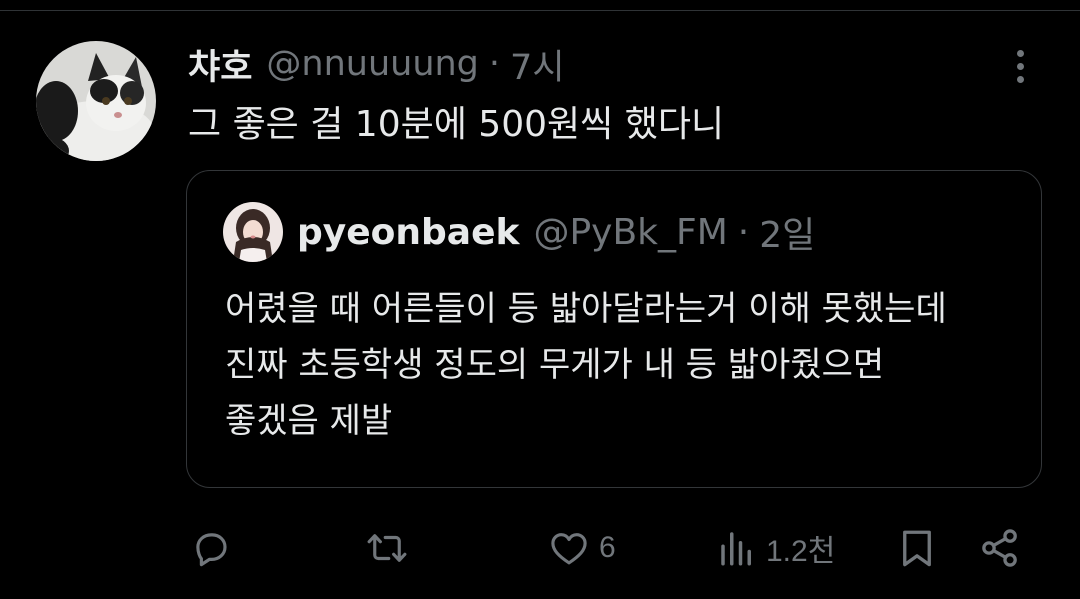 The height and width of the screenshot is (599, 1080). What do you see at coordinates (211, 550) in the screenshot?
I see `reply-icon` at bounding box center [211, 550].